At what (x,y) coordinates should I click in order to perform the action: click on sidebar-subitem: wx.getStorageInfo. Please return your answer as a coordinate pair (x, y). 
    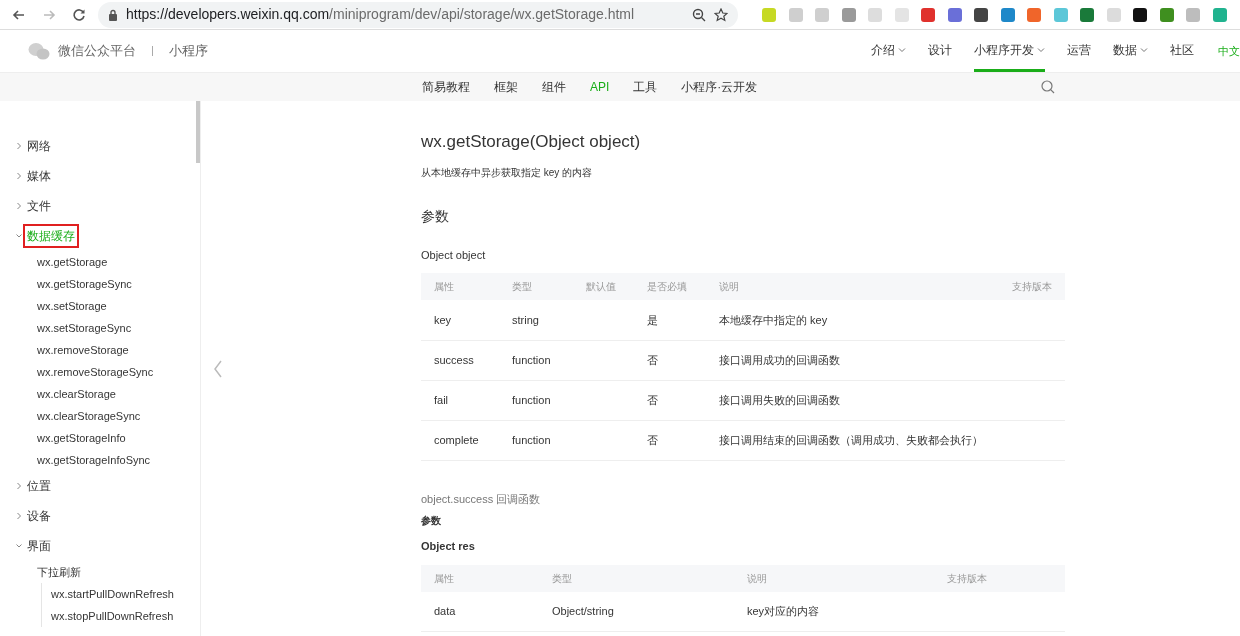
    Looking at the image, I should click on (81, 438).